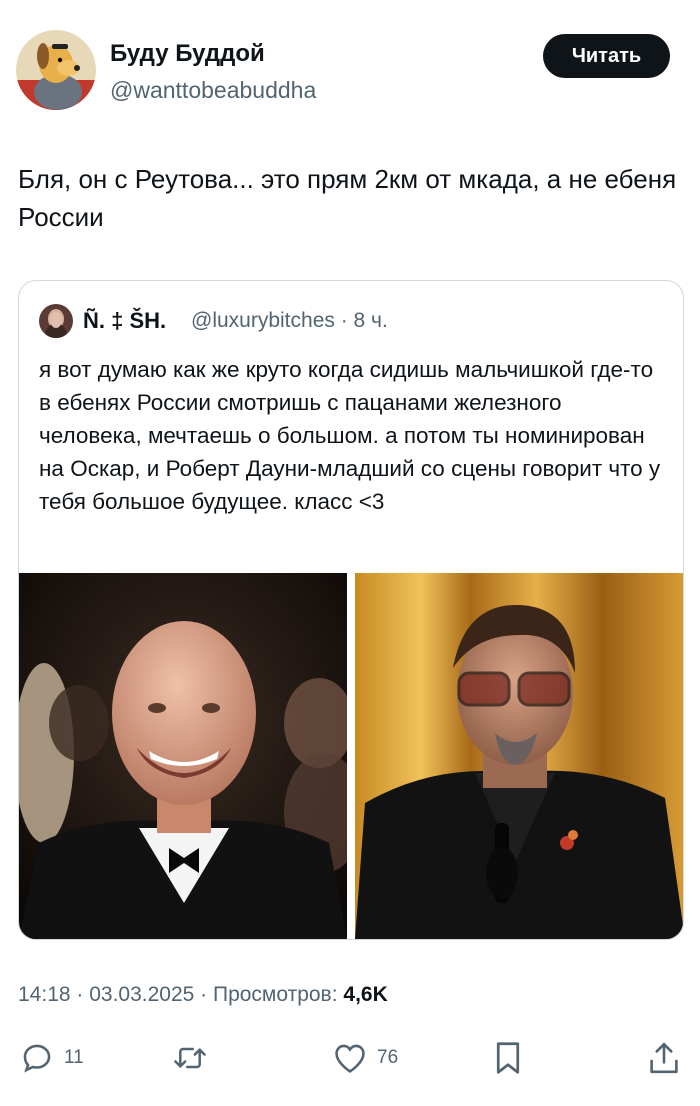  I want to click on tweet-meta: 14:18 · 03.03.2025 · Просмотров: 4,6K, so click(203, 995).